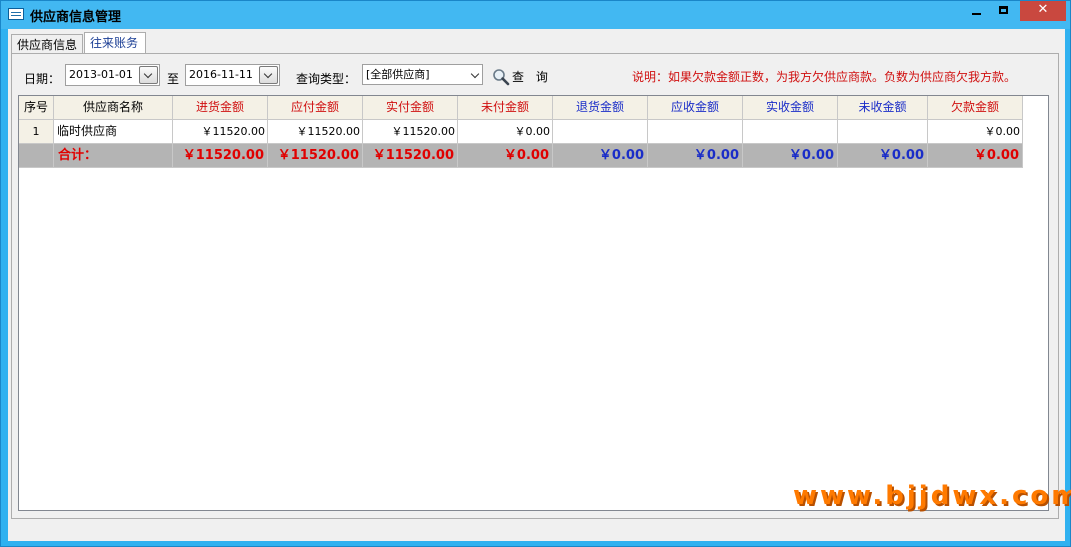 This screenshot has height=547, width=1071. What do you see at coordinates (600, 108) in the screenshot?
I see `column-header: 退货金额` at bounding box center [600, 108].